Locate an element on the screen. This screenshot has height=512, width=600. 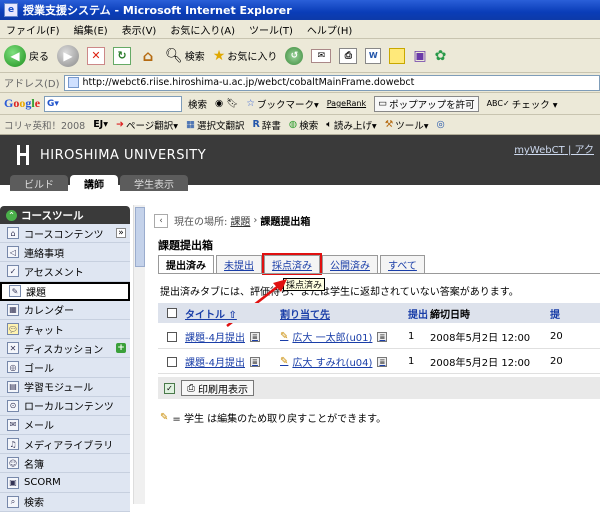
edit-button: W is located at coordinates (373, 55).